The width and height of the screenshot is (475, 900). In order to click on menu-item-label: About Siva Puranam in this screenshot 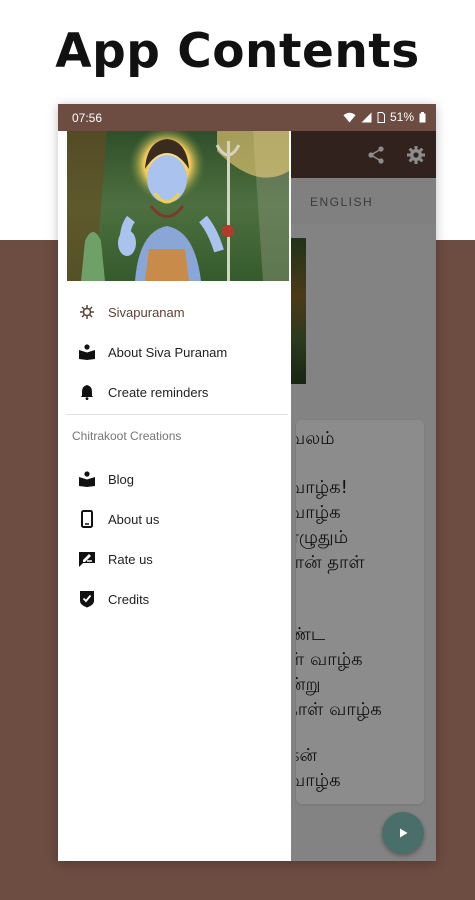, I will do `click(168, 352)`.